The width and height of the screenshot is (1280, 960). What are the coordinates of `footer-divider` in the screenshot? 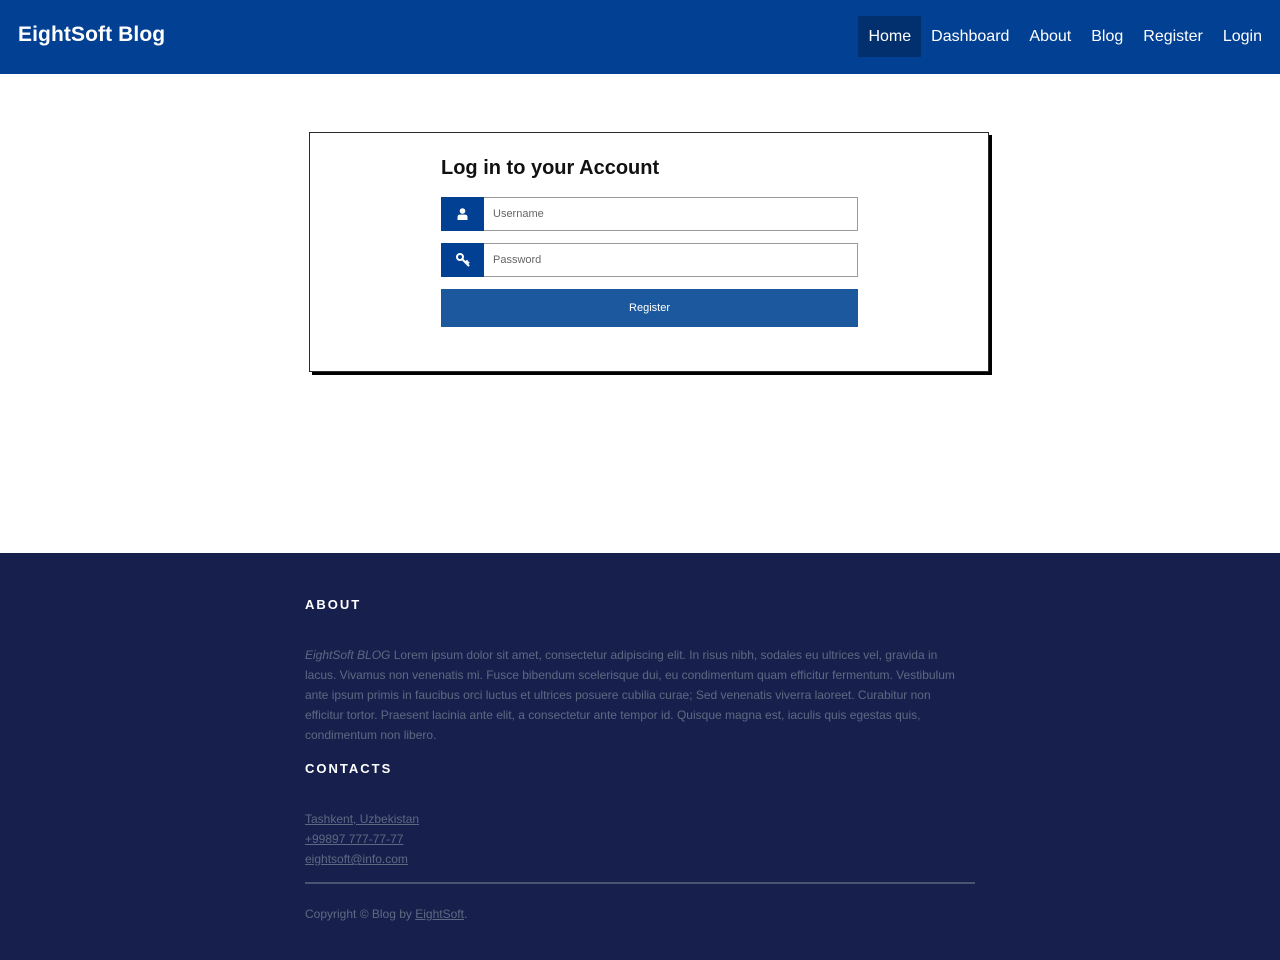 It's located at (640, 883).